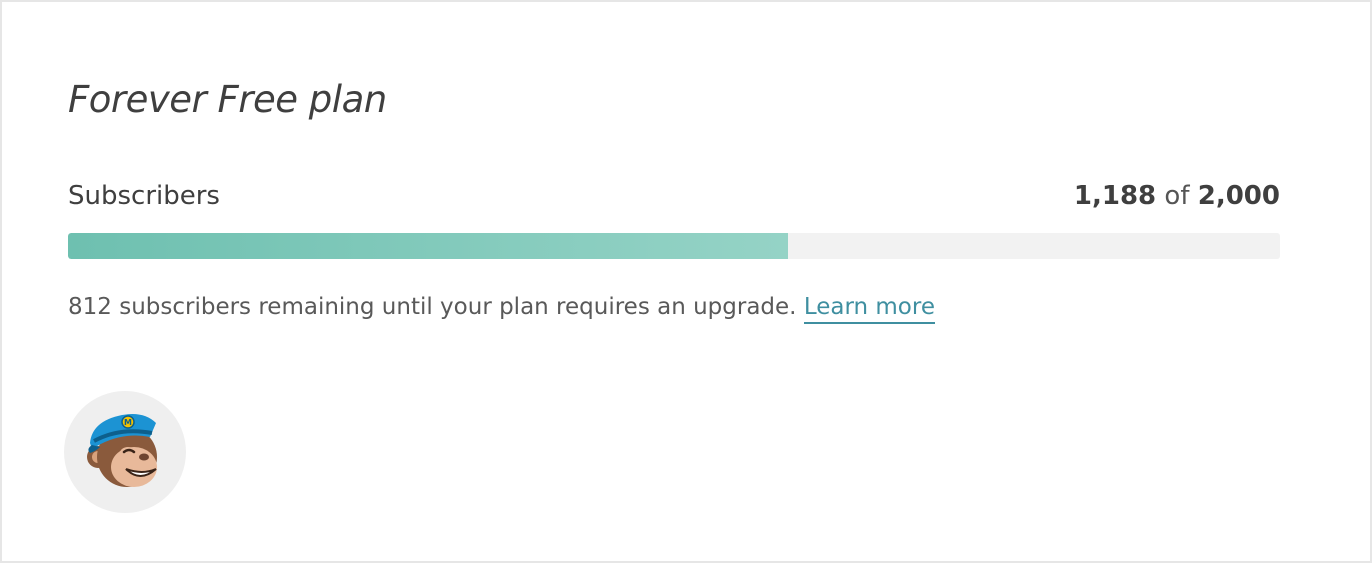  What do you see at coordinates (227, 99) in the screenshot?
I see `plan-title: Forever Free plan` at bounding box center [227, 99].